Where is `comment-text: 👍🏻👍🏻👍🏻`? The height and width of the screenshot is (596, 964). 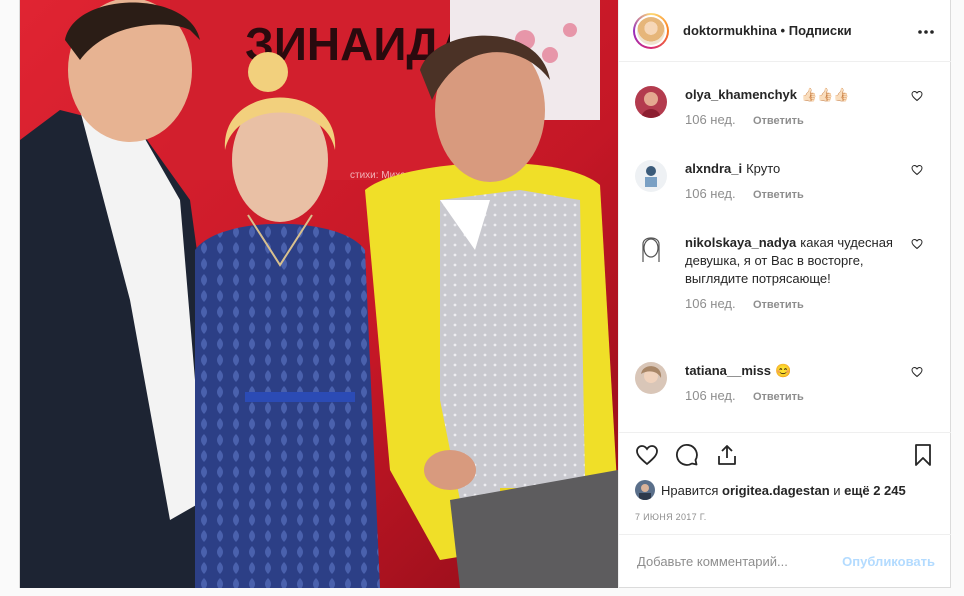 comment-text: 👍🏻👍🏻👍🏻 is located at coordinates (825, 94).